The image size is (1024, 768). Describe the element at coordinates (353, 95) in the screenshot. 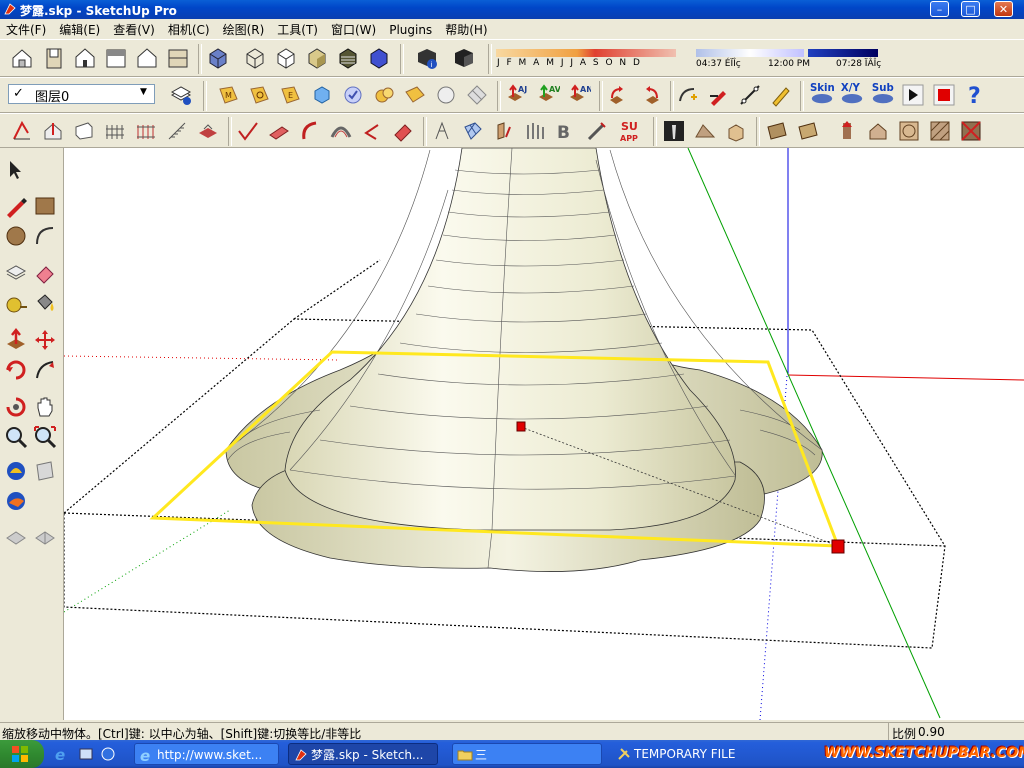

I see `visibility-check-icon` at that location.